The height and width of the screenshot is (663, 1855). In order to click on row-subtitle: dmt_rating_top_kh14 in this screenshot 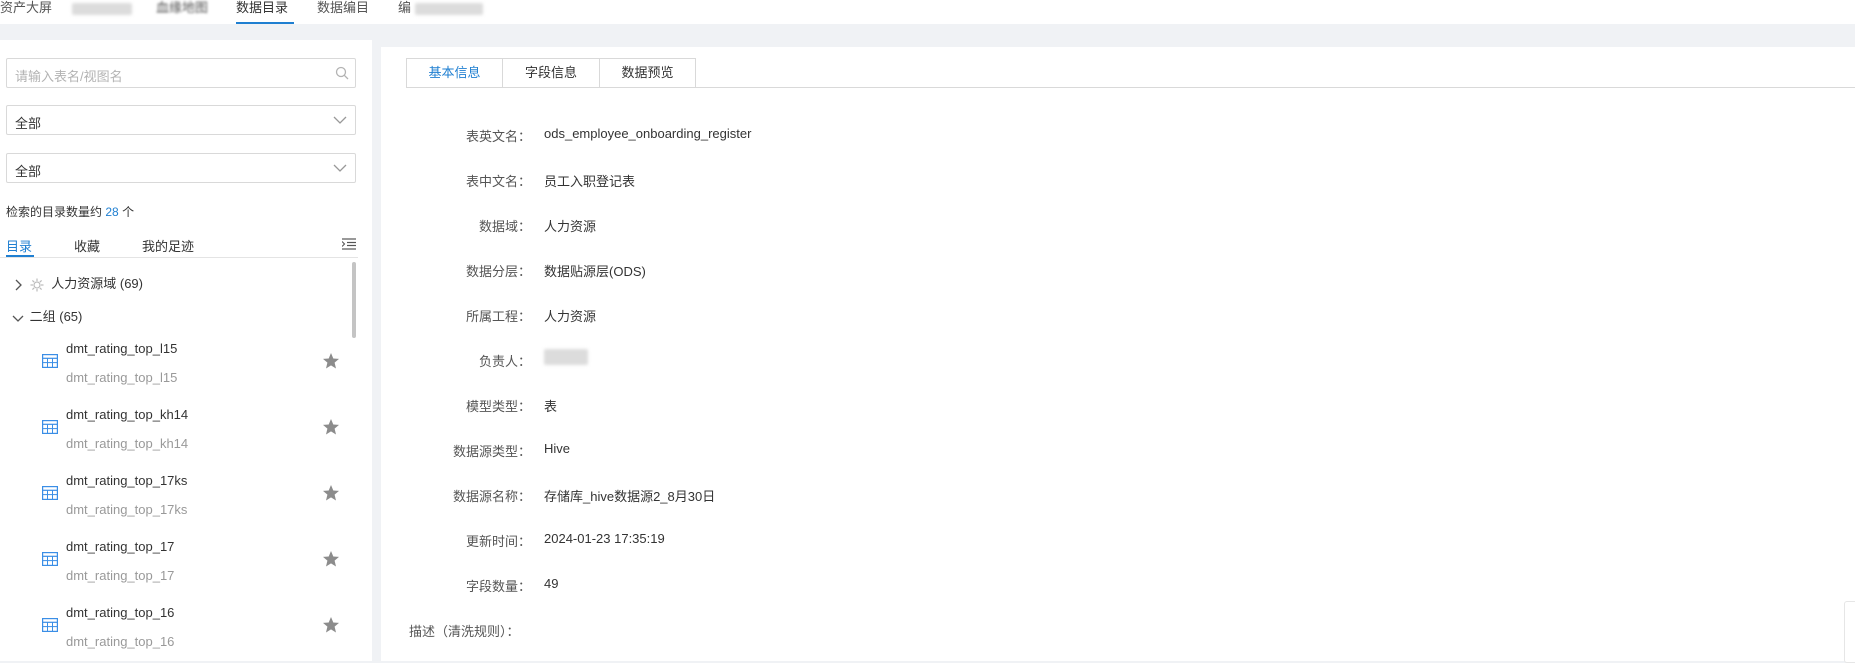, I will do `click(127, 443)`.